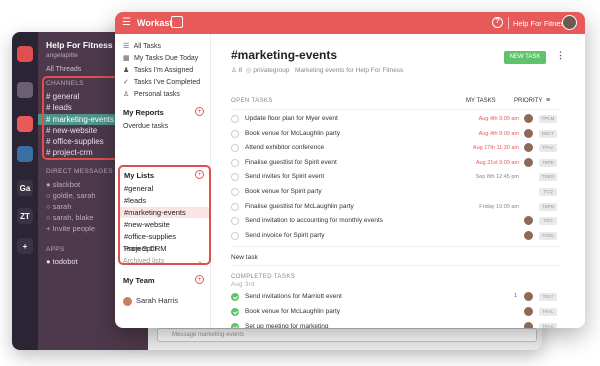 The height and width of the screenshot is (366, 600). What do you see at coordinates (396, 236) in the screenshot?
I see `task-row: Send invoice for Spirit party TGDC` at bounding box center [396, 236].